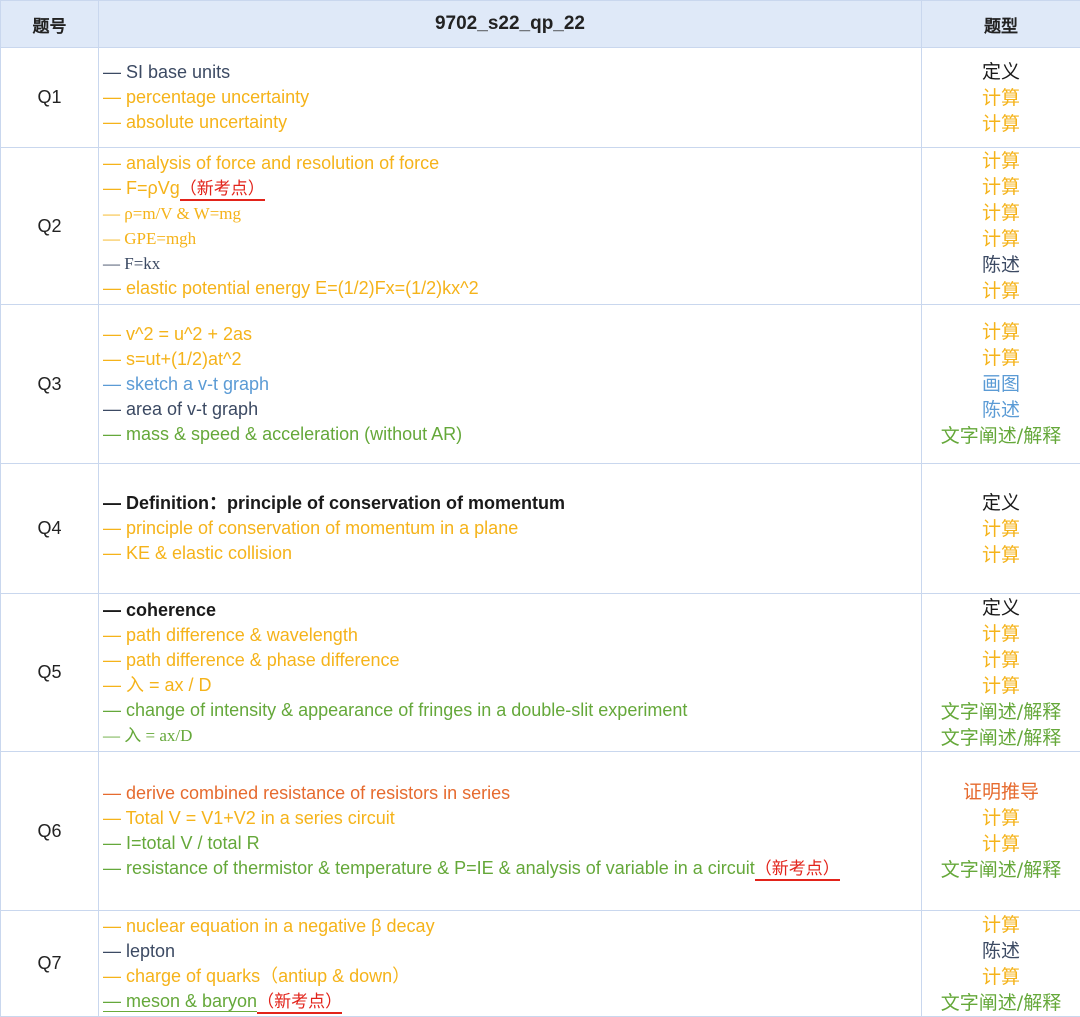 Image resolution: width=1080 pixels, height=1017 pixels. Describe the element at coordinates (50, 24) in the screenshot. I see `header-question-number: 题号` at that location.